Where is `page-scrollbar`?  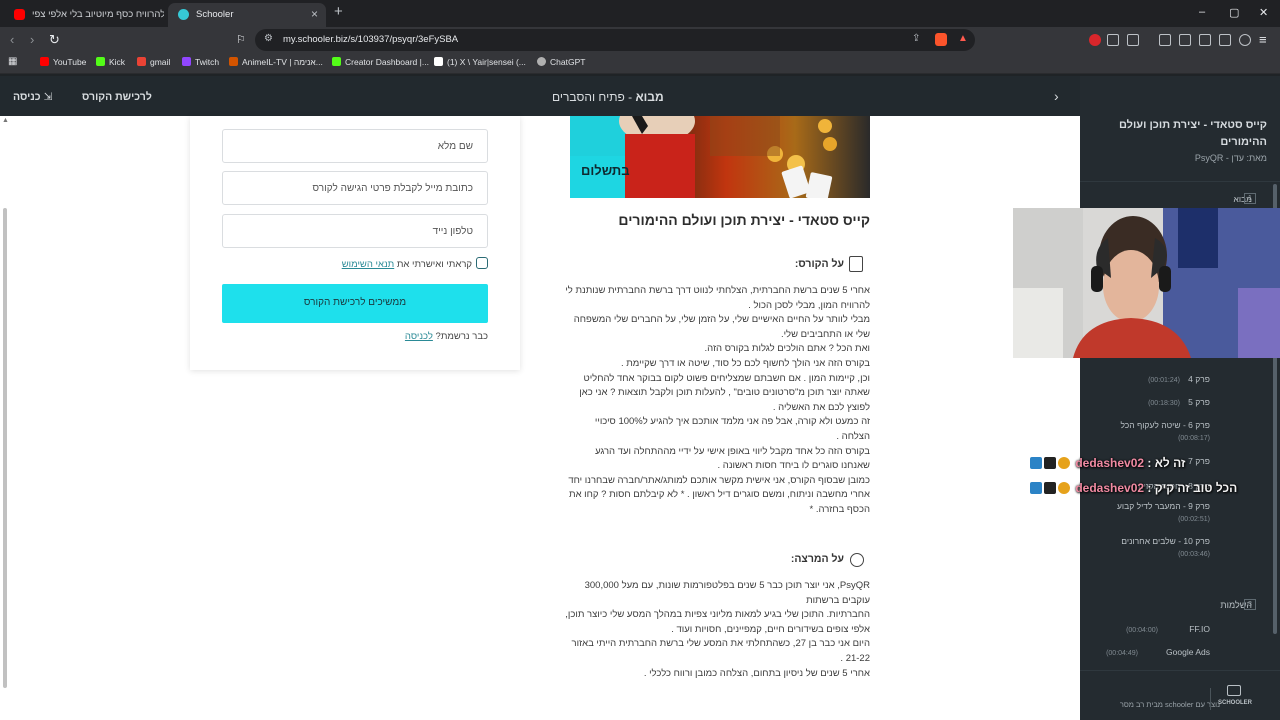
page-scrollbar is located at coordinates (5, 418).